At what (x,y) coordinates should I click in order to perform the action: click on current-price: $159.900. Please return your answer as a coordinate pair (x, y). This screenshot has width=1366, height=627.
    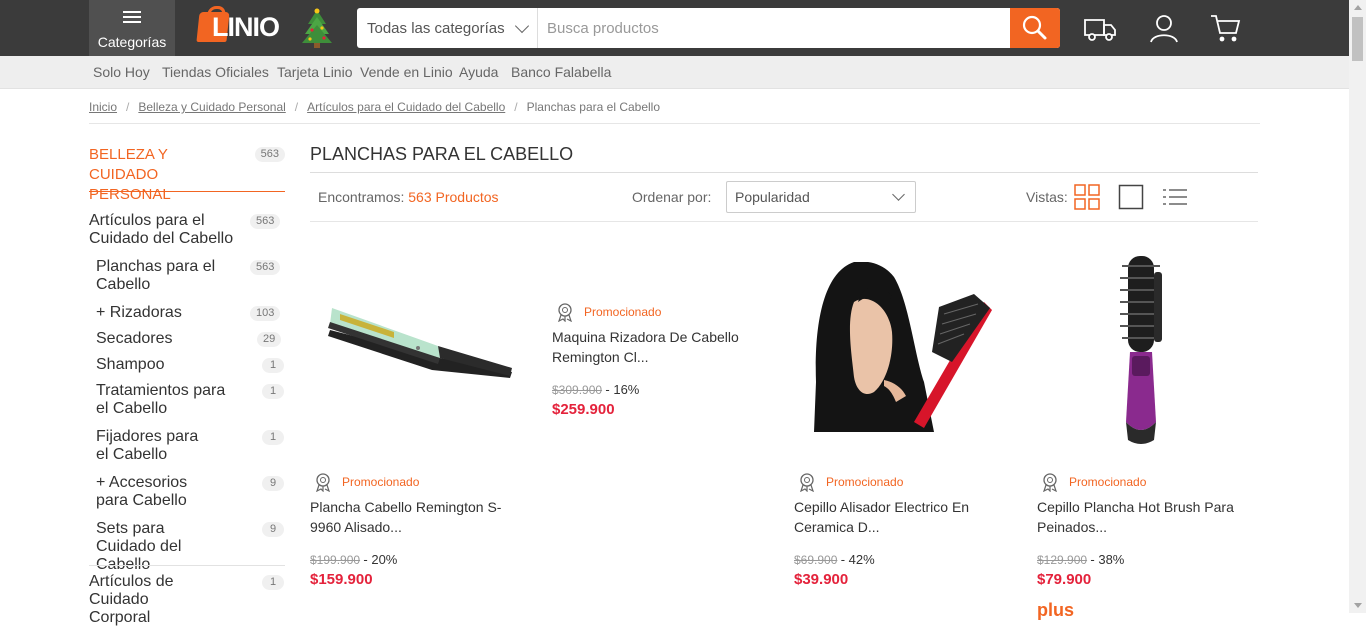
    Looking at the image, I should click on (341, 579).